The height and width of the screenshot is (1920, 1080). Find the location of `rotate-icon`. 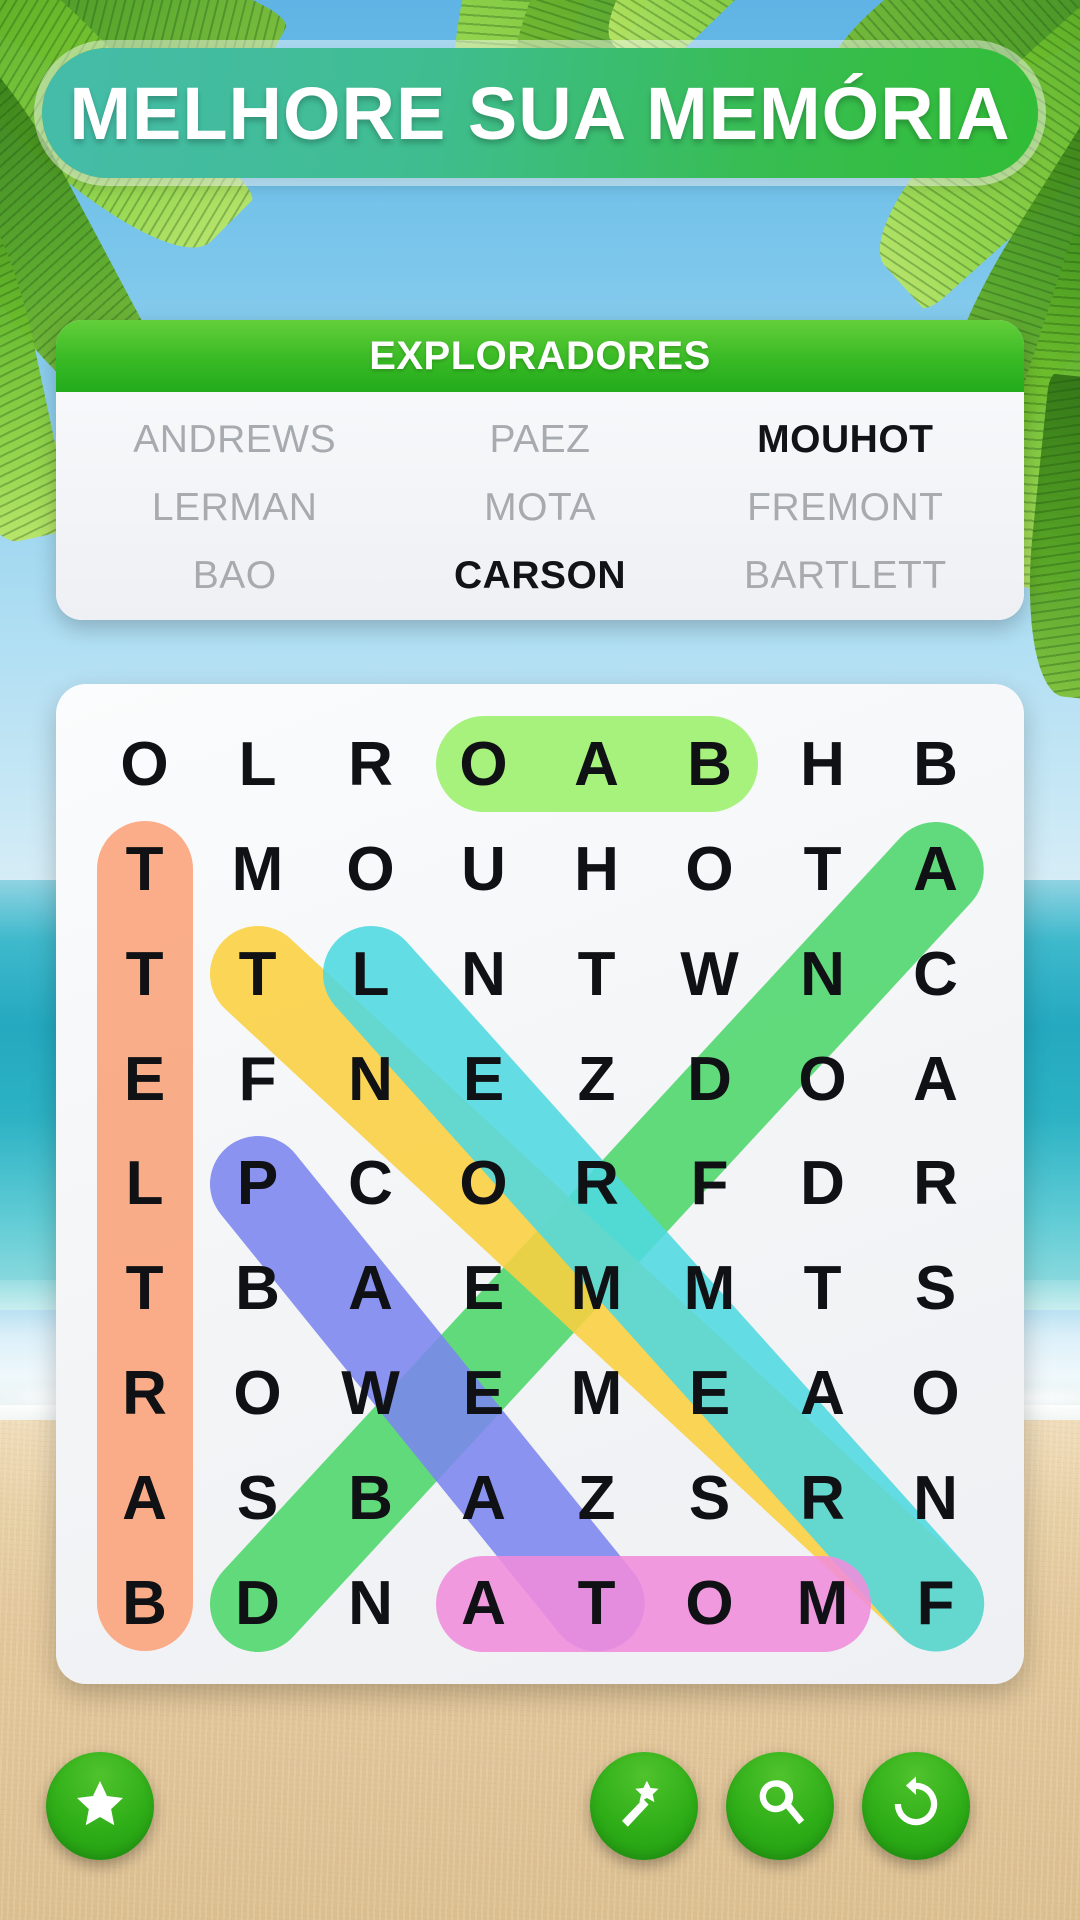

rotate-icon is located at coordinates (916, 1806).